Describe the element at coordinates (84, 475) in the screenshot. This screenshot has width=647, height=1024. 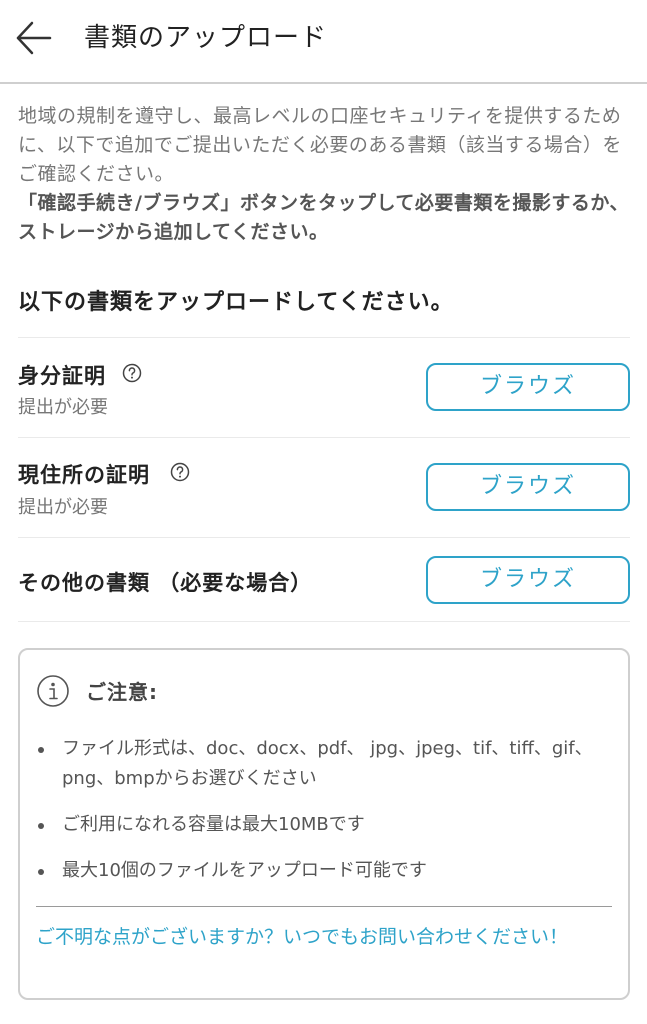
I see `doc-name-address: 現住所の証明` at that location.